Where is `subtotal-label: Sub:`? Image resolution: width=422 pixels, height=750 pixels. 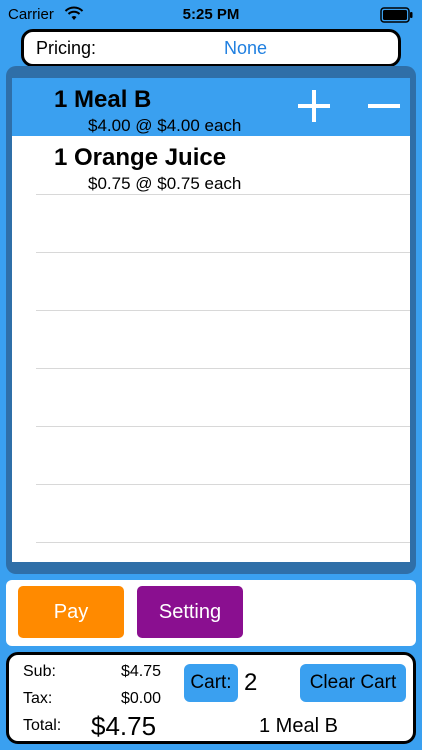 subtotal-label: Sub: is located at coordinates (39, 671).